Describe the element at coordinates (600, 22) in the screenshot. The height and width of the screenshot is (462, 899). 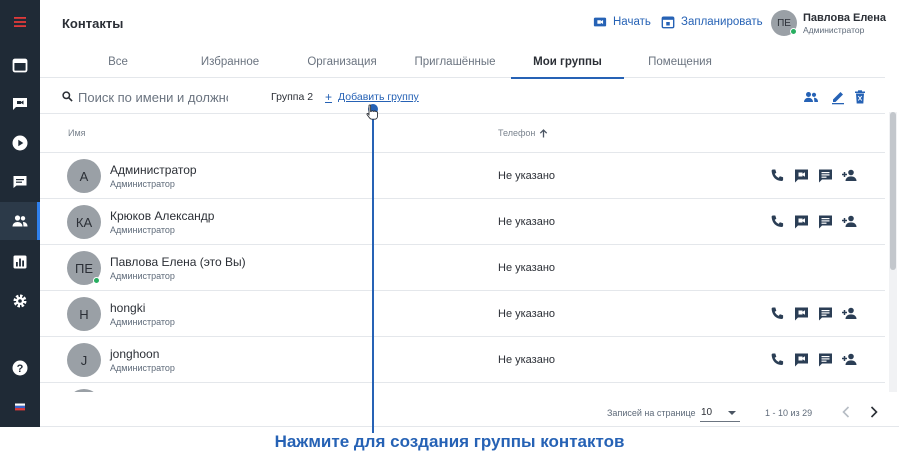
I see `video-camera-icon` at that location.